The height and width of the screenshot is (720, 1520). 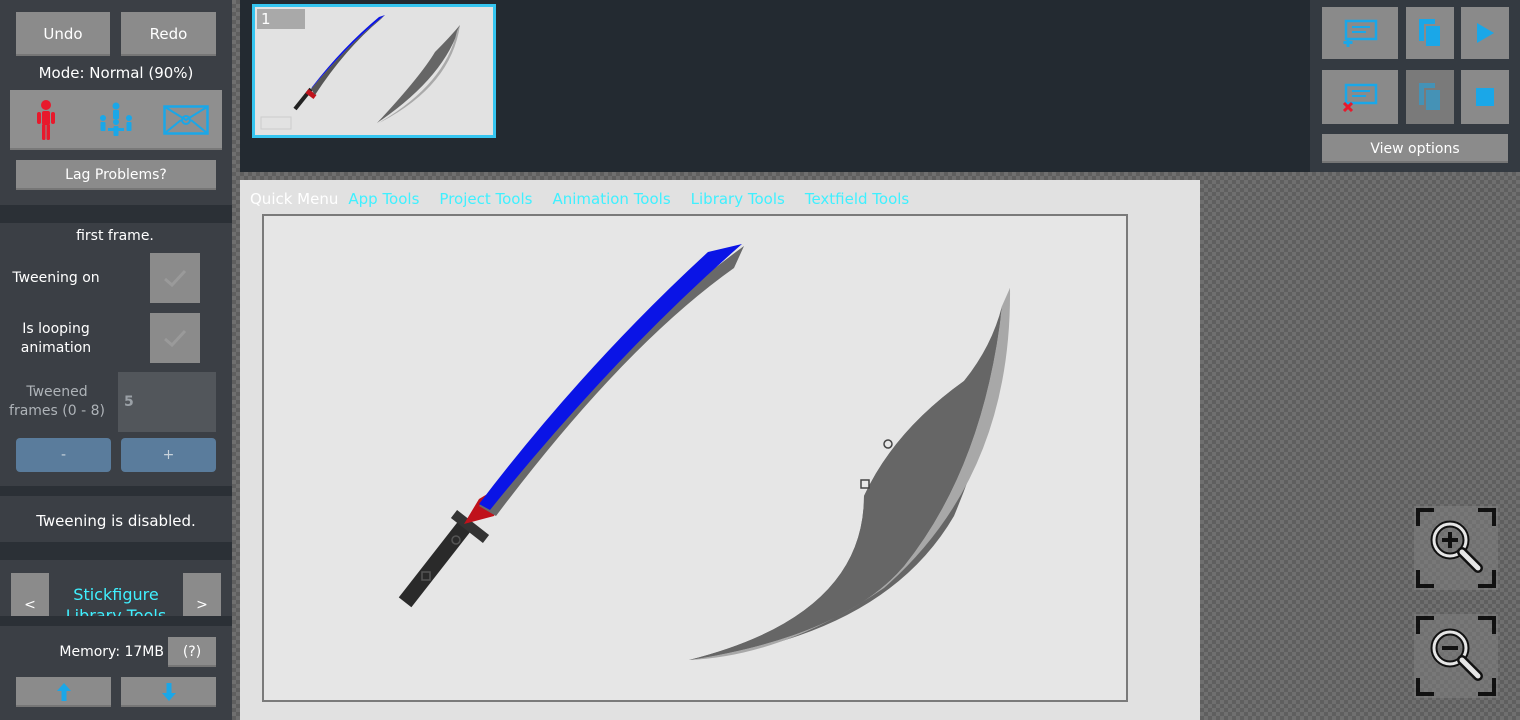 I want to click on mode-text: Mode: Normal (90%), so click(x=116, y=73).